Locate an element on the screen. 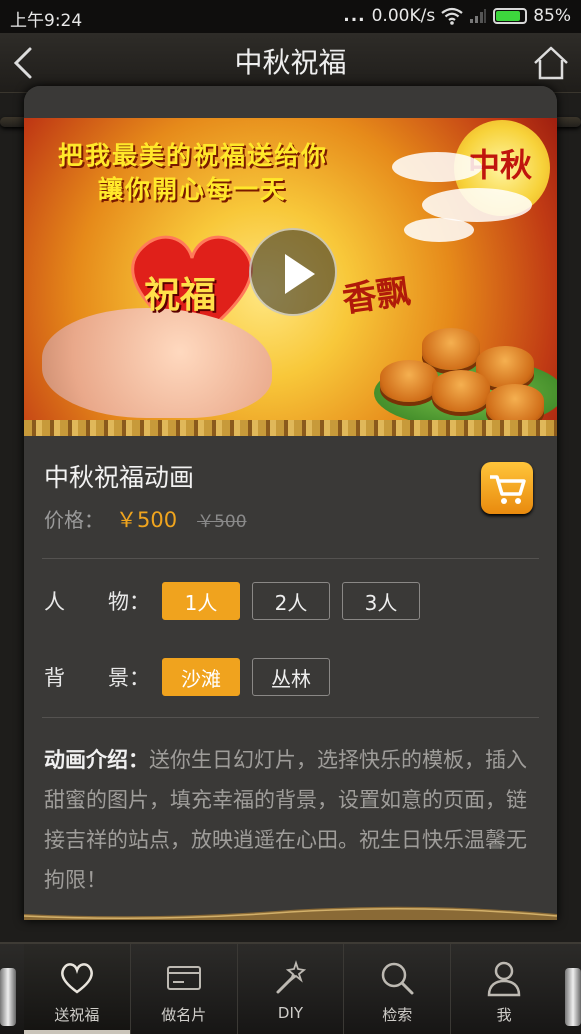  cart-icon is located at coordinates (508, 489).